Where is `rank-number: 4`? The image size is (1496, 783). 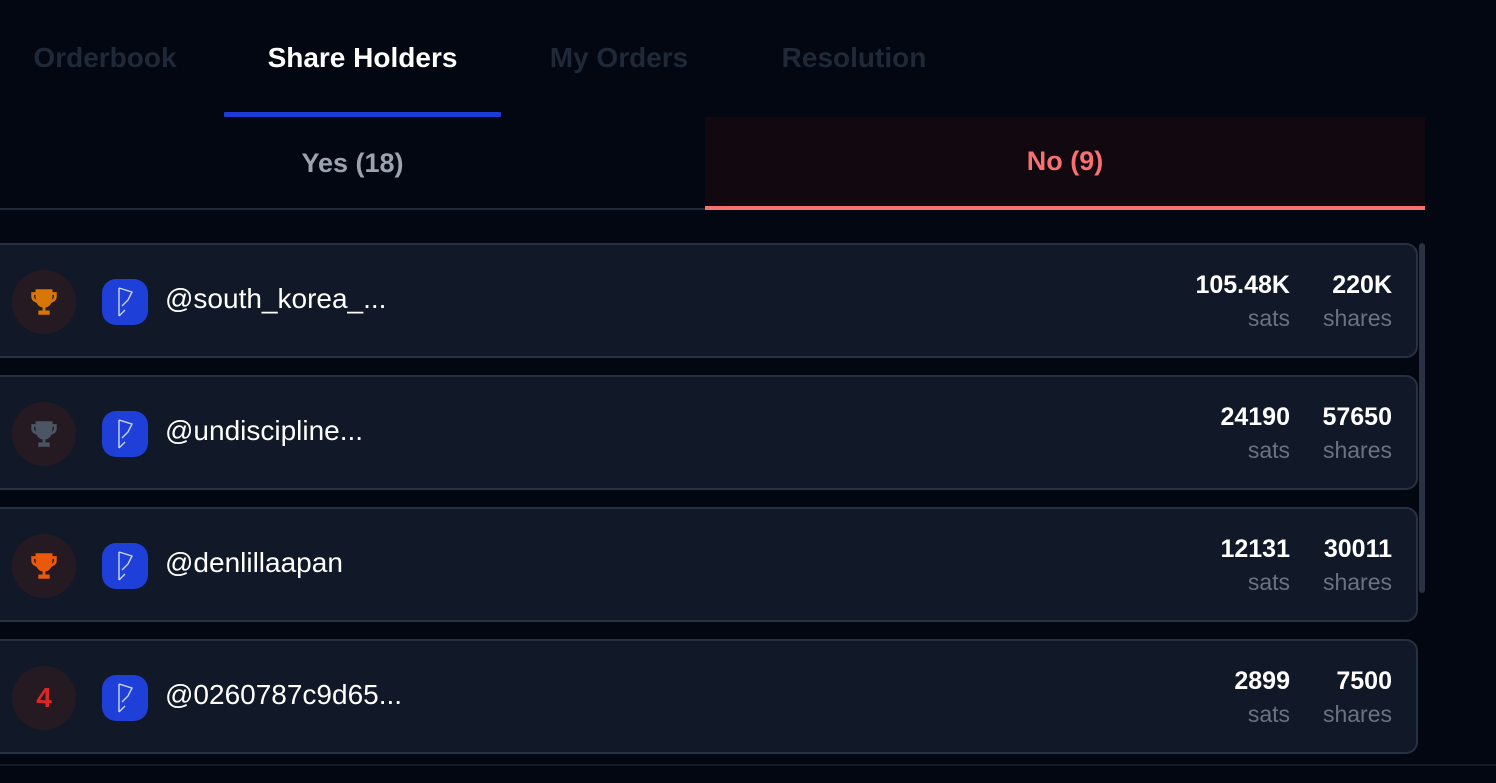
rank-number: 4 is located at coordinates (44, 697).